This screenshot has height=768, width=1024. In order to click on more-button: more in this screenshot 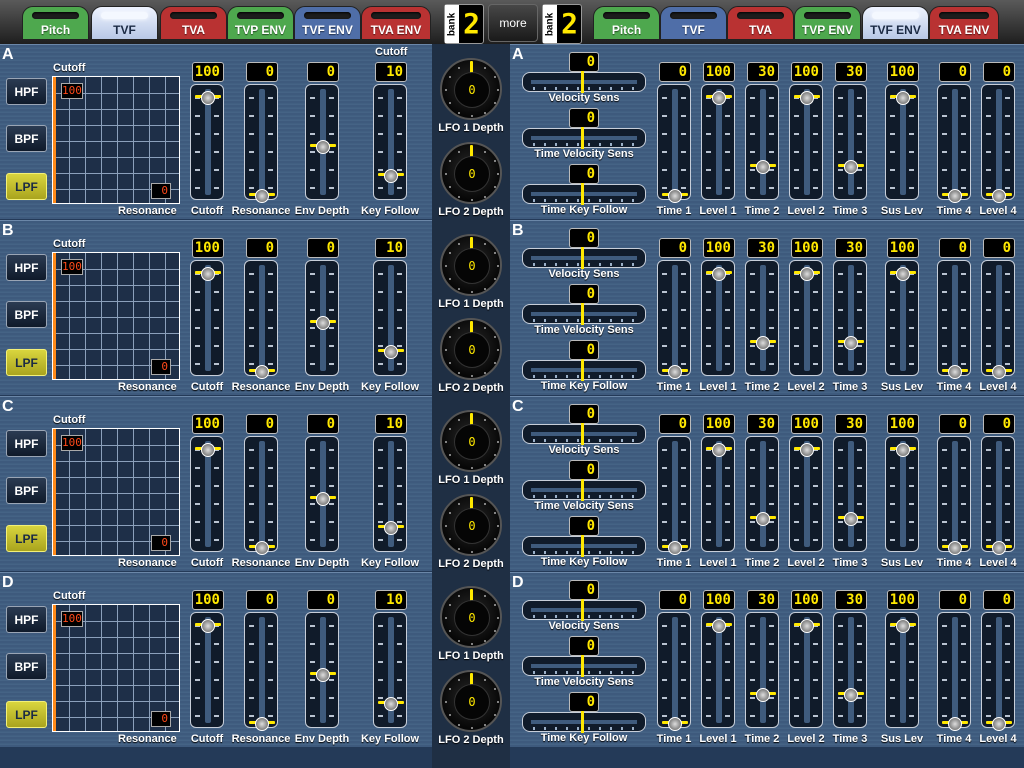, I will do `click(513, 23)`.